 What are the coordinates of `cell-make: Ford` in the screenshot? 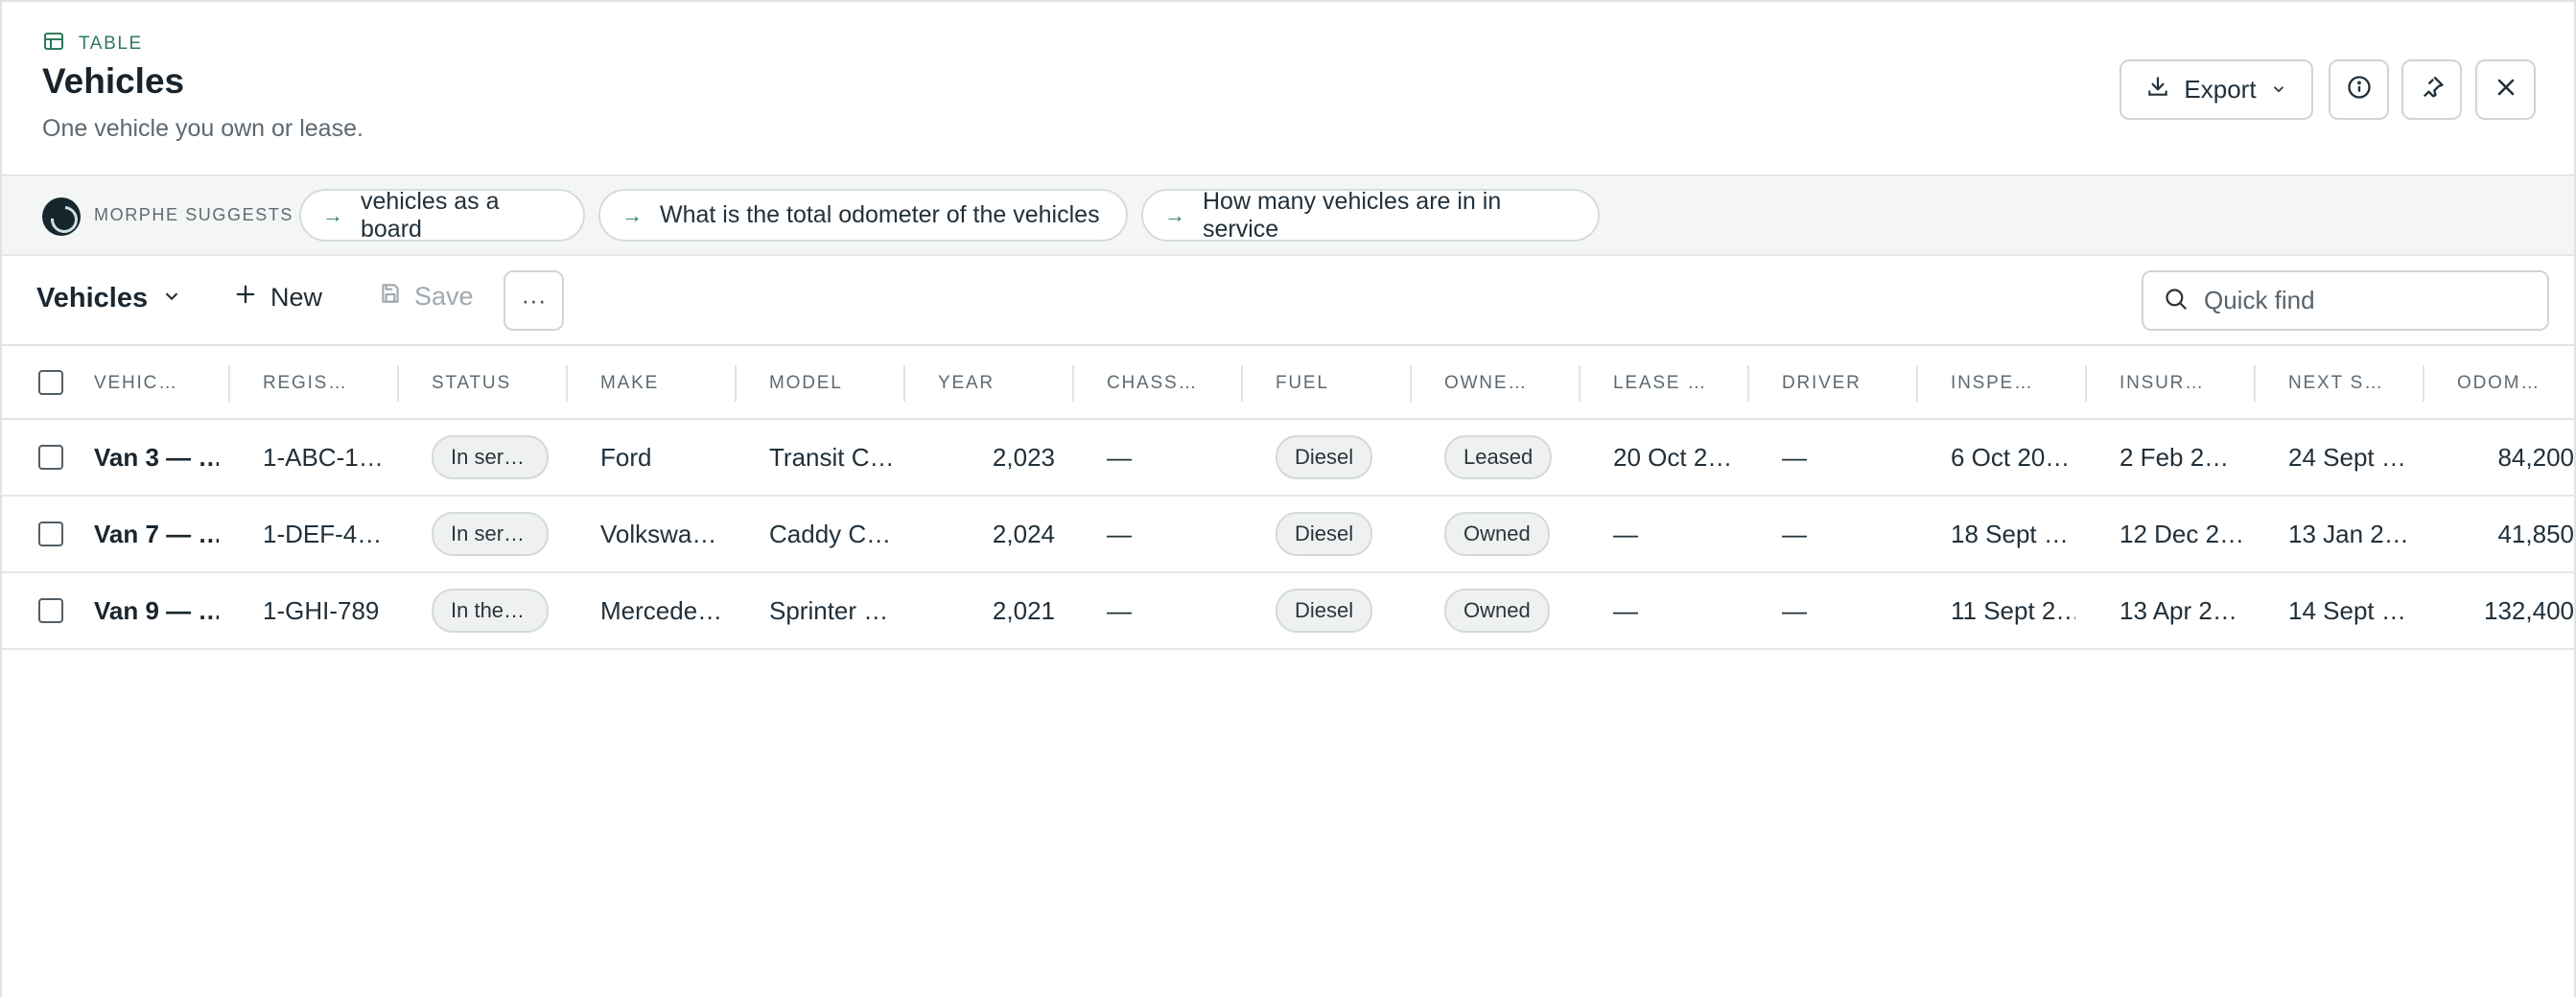 It's located at (626, 457).